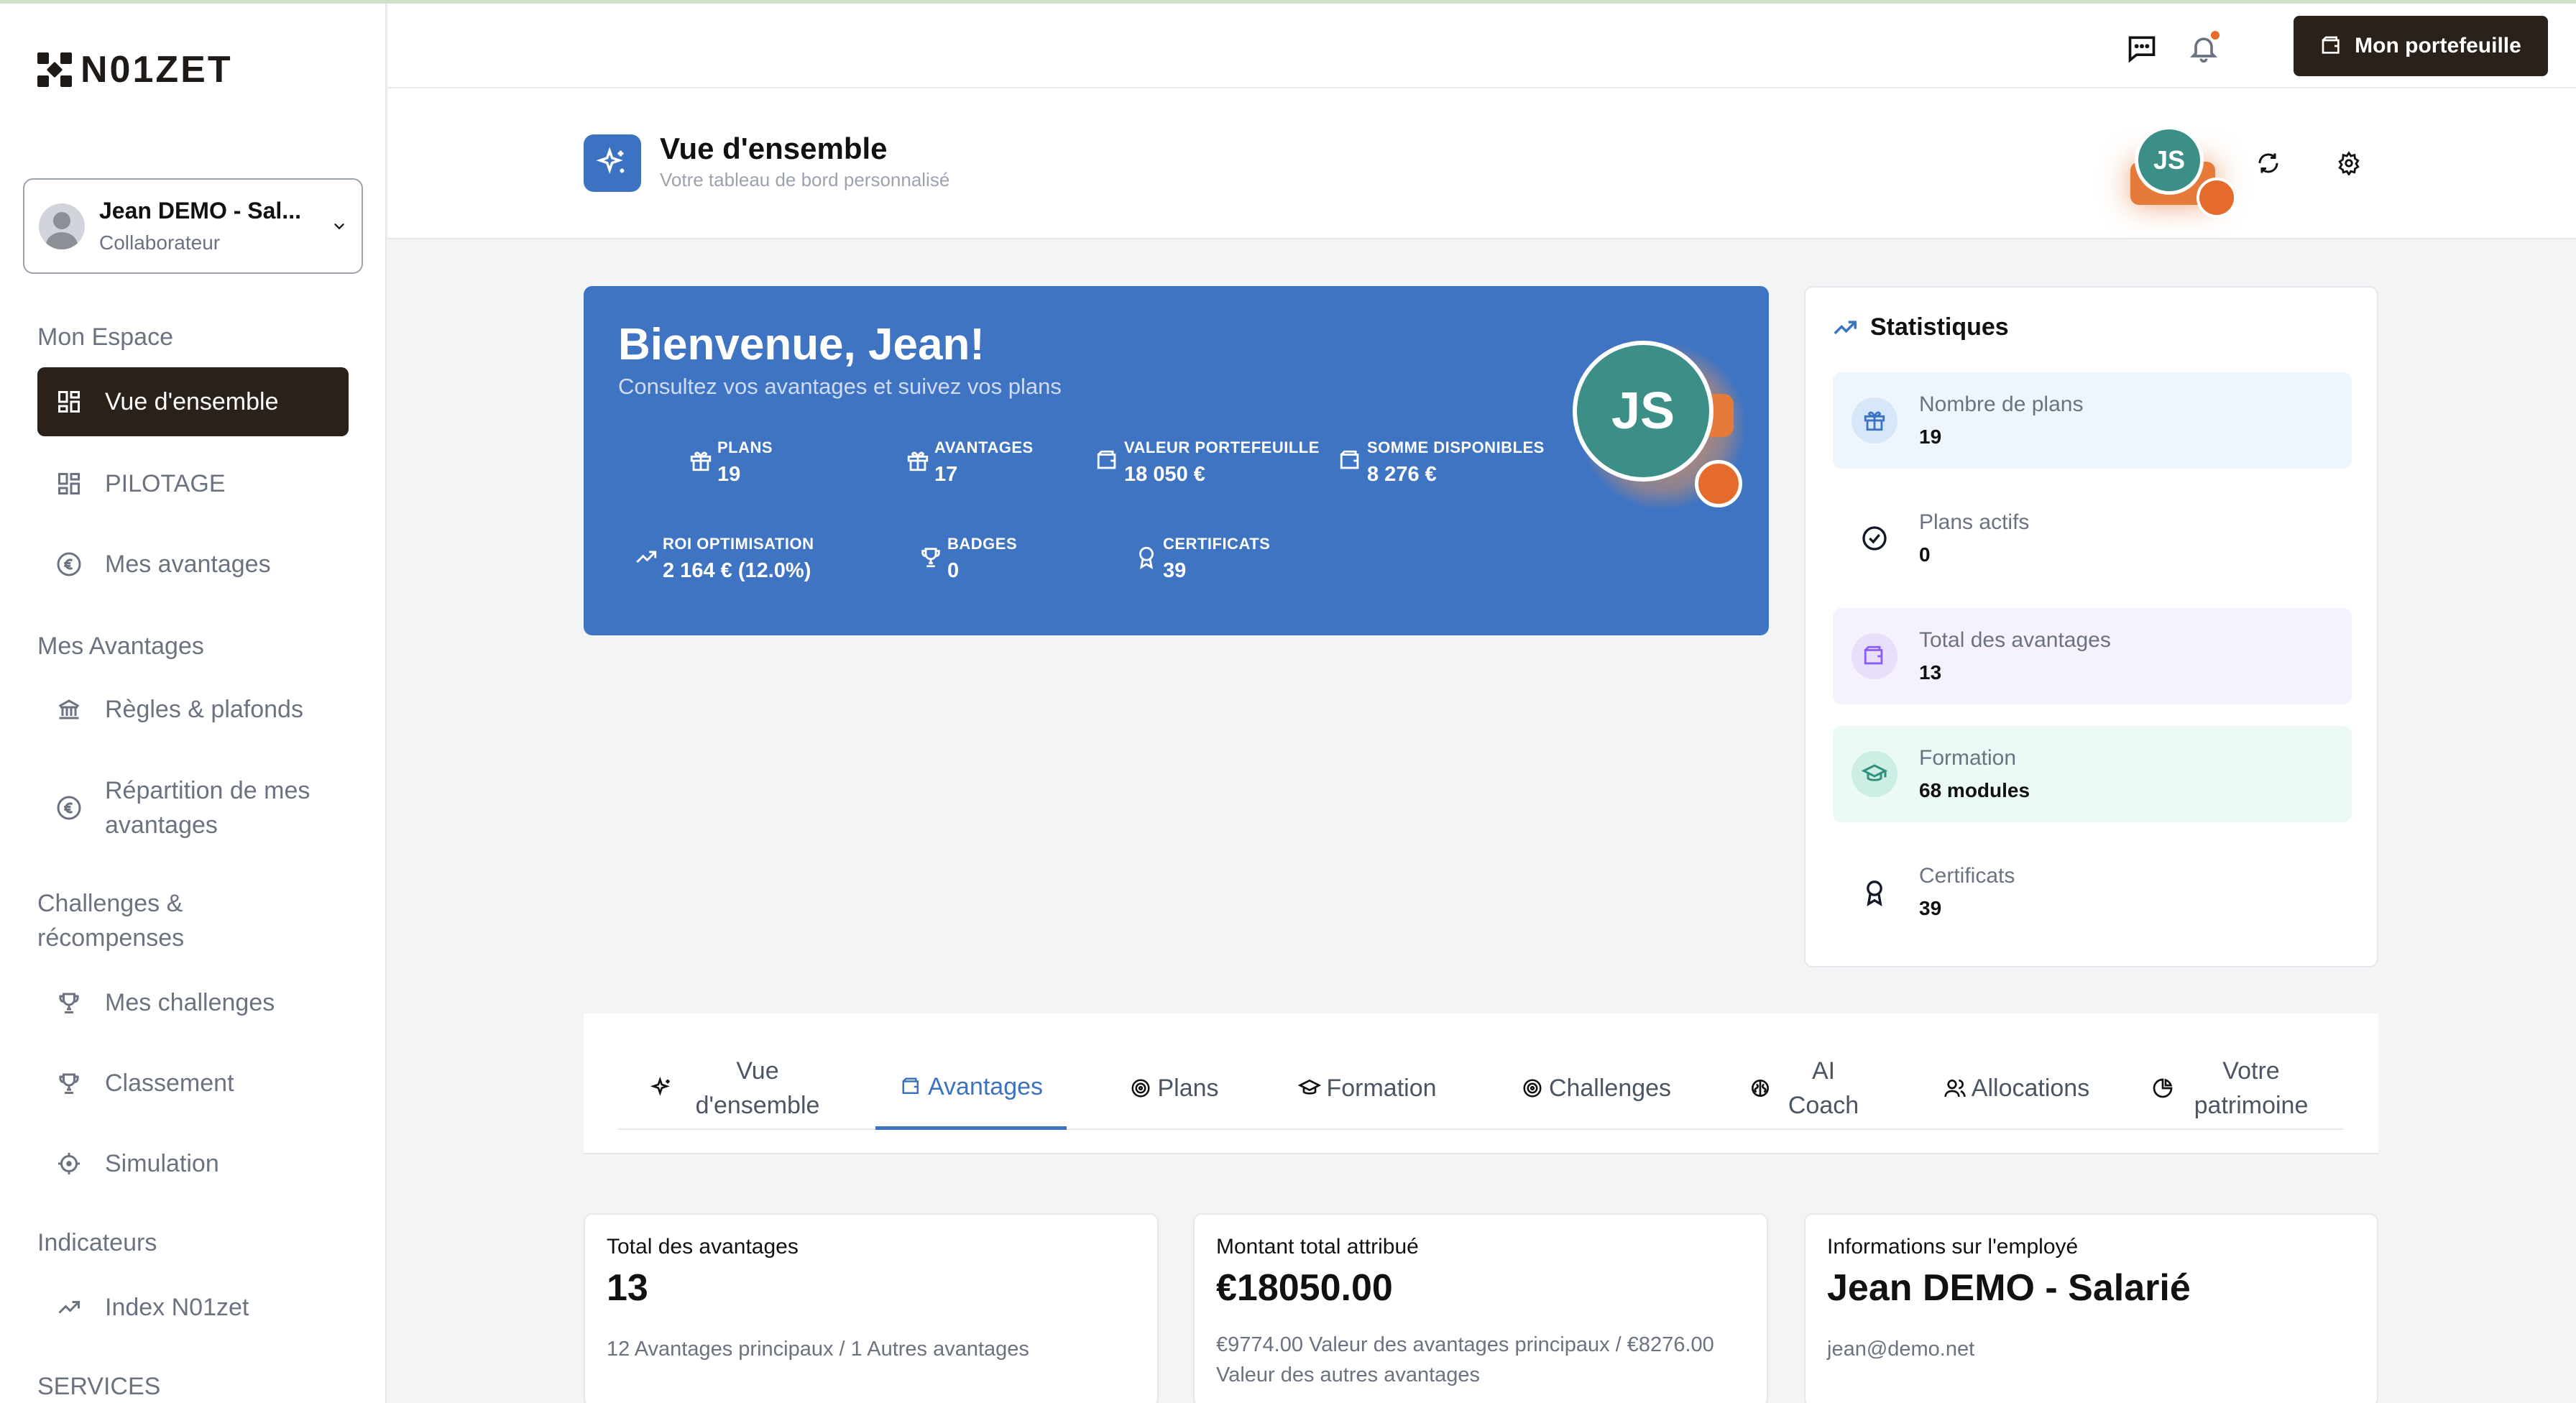  What do you see at coordinates (729, 474) in the screenshot?
I see `stat-value: 19` at bounding box center [729, 474].